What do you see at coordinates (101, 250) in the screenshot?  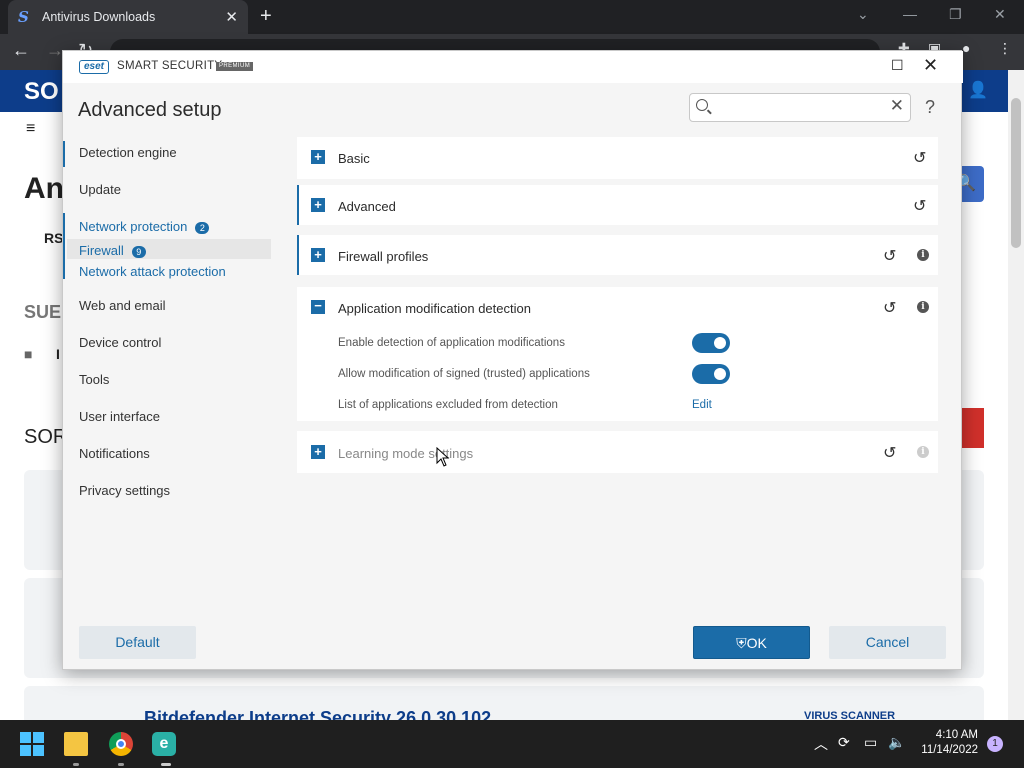 I see `sidebar-item-label: Firewall` at bounding box center [101, 250].